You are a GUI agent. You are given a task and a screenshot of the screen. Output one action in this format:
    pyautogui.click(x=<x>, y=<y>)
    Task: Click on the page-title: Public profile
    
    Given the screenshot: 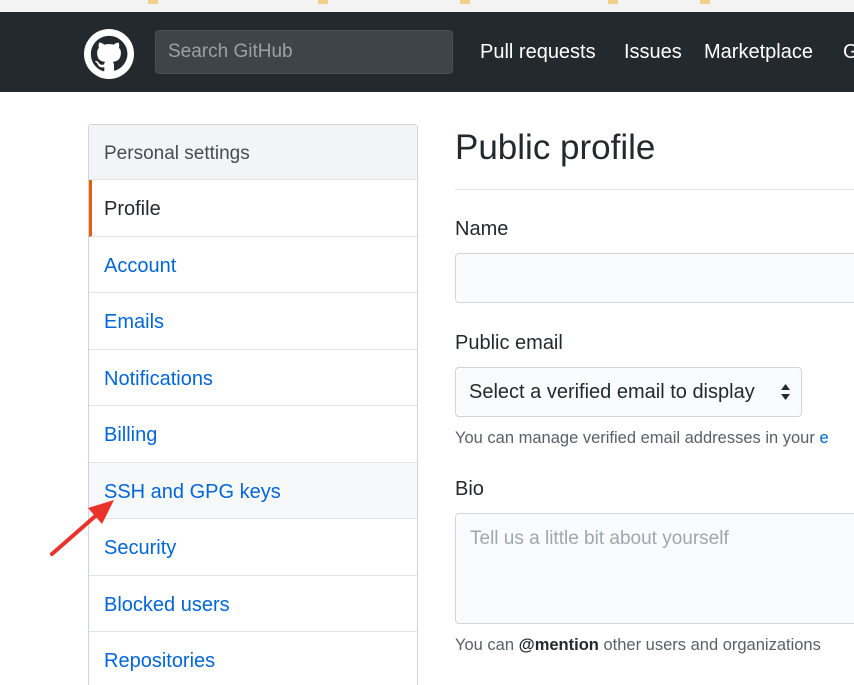 What is the action you would take?
    pyautogui.click(x=555, y=147)
    